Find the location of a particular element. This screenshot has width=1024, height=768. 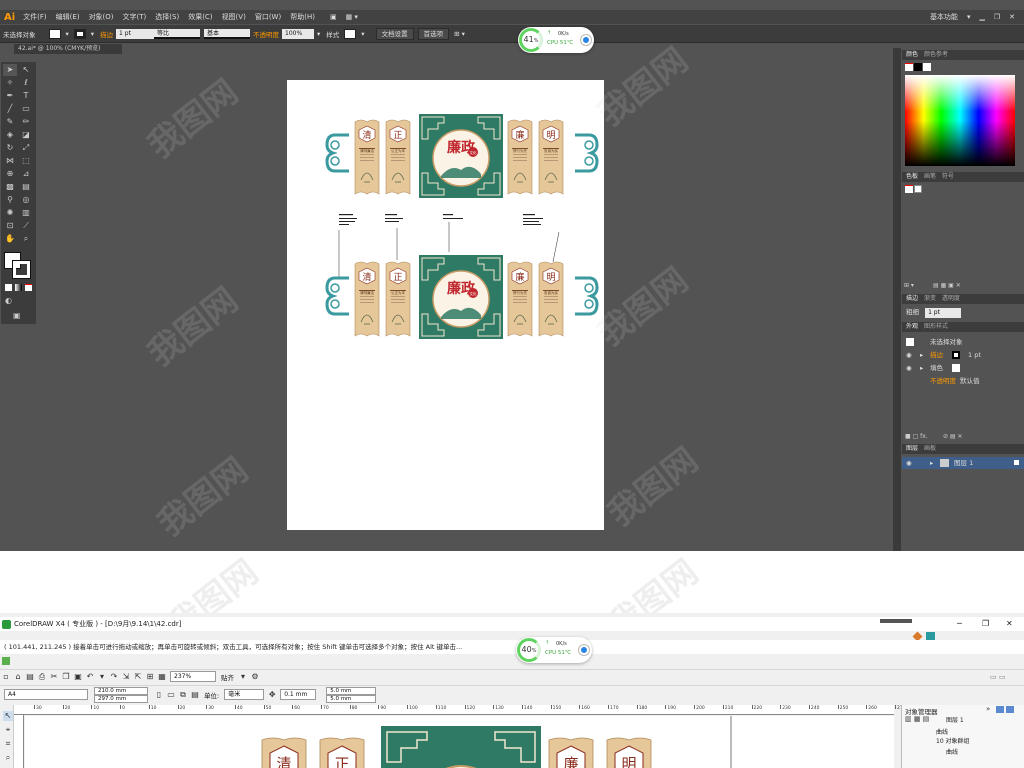

restore-icon: ❐ is located at coordinates (985, 624).